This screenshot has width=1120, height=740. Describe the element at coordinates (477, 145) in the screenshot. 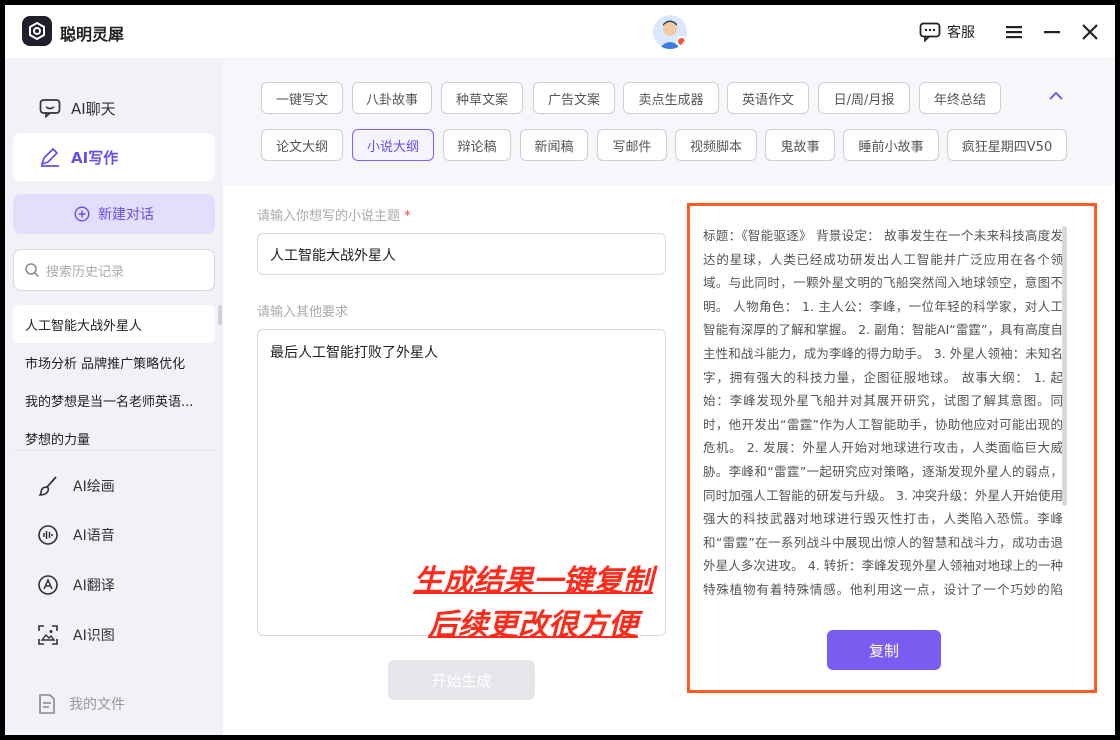

I see `tag-debate: 辩论稿` at that location.